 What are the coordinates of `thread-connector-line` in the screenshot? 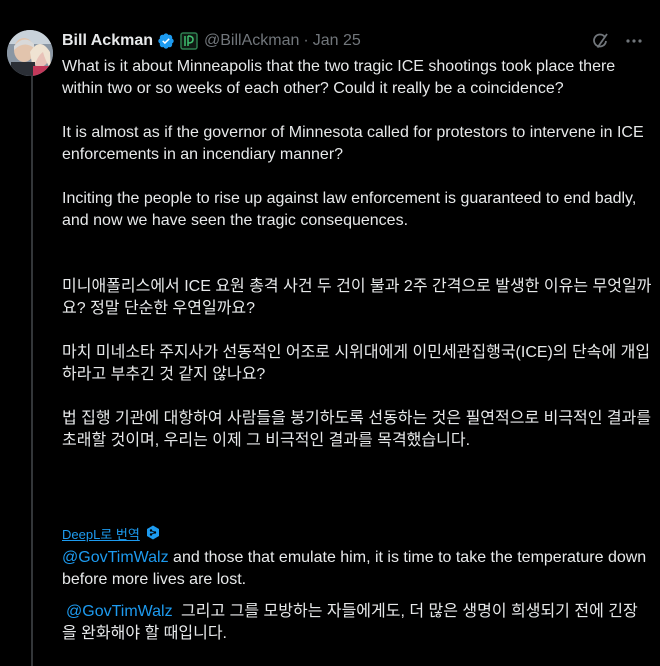 It's located at (32, 366).